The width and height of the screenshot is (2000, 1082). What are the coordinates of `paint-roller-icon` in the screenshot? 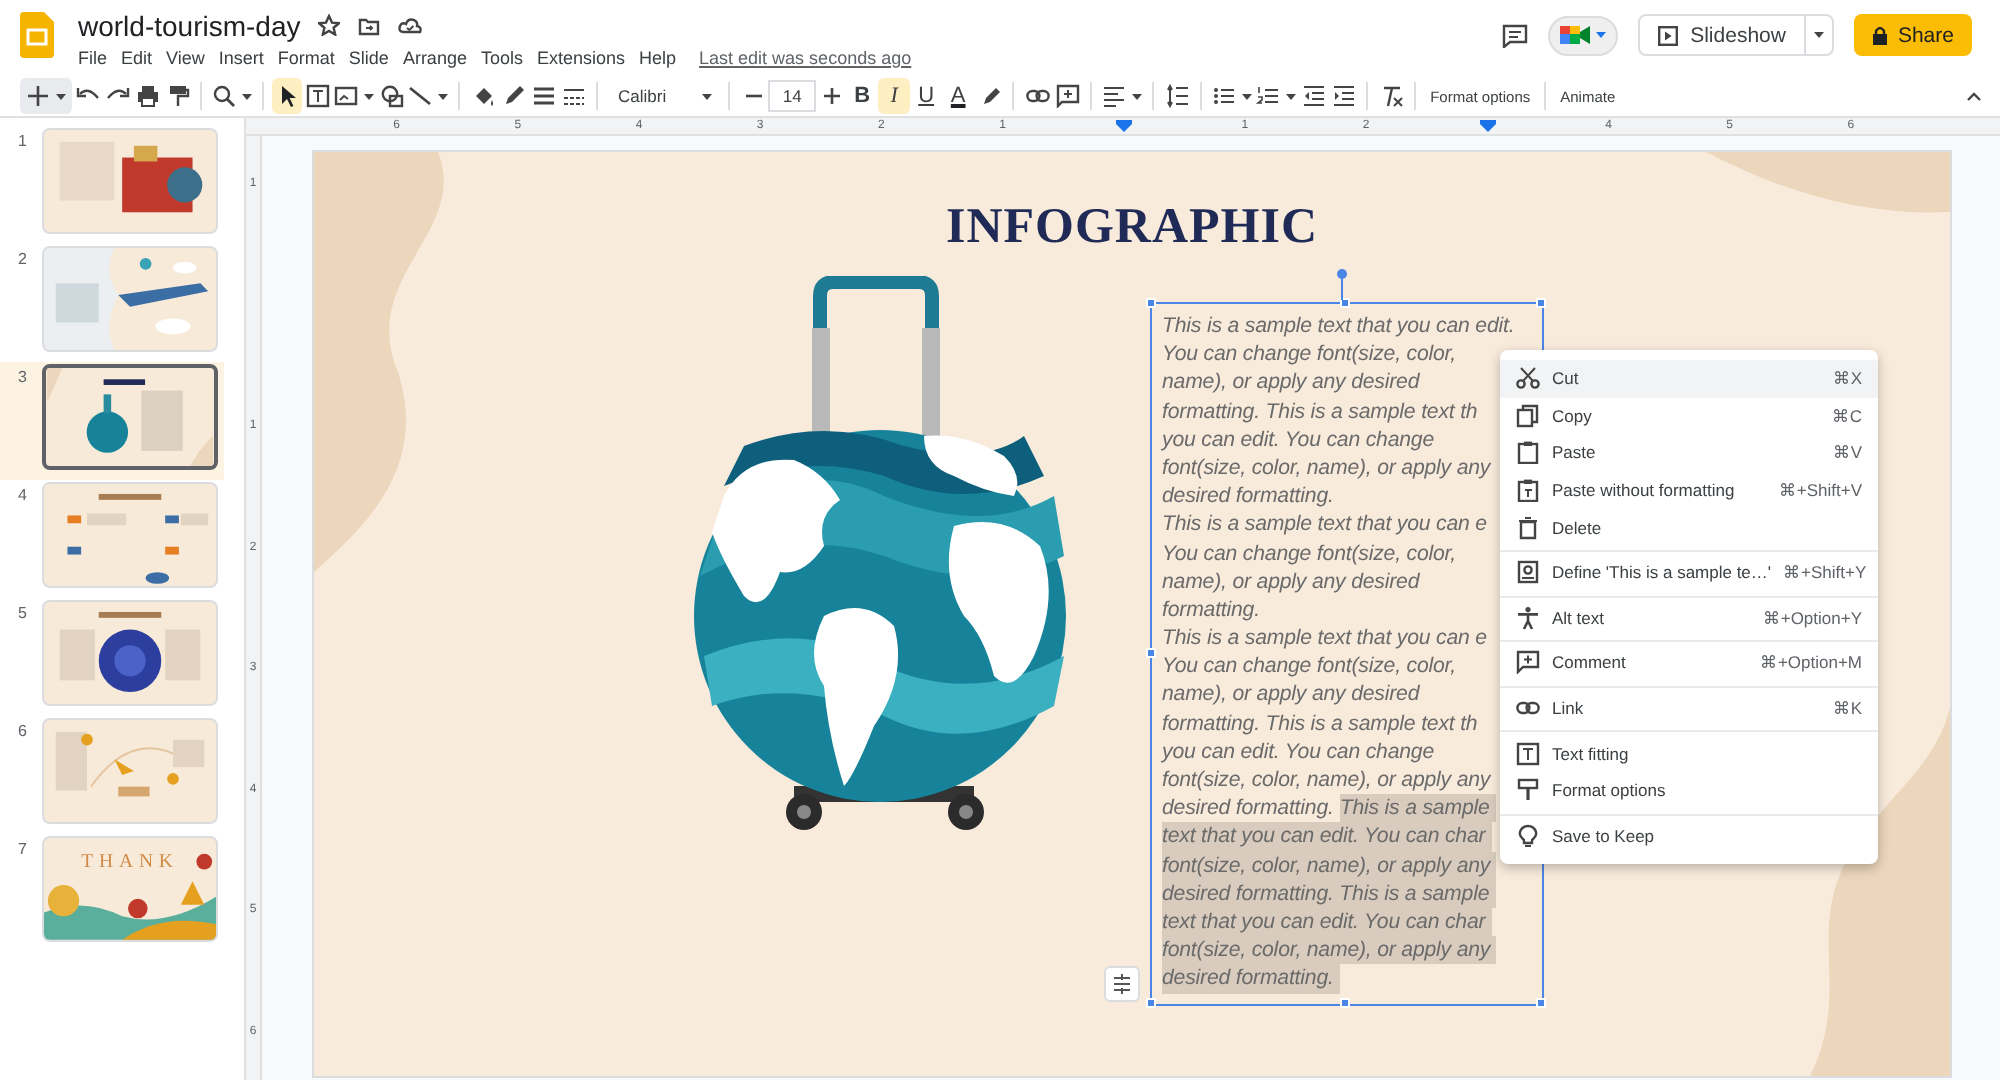 It's located at (1528, 790).